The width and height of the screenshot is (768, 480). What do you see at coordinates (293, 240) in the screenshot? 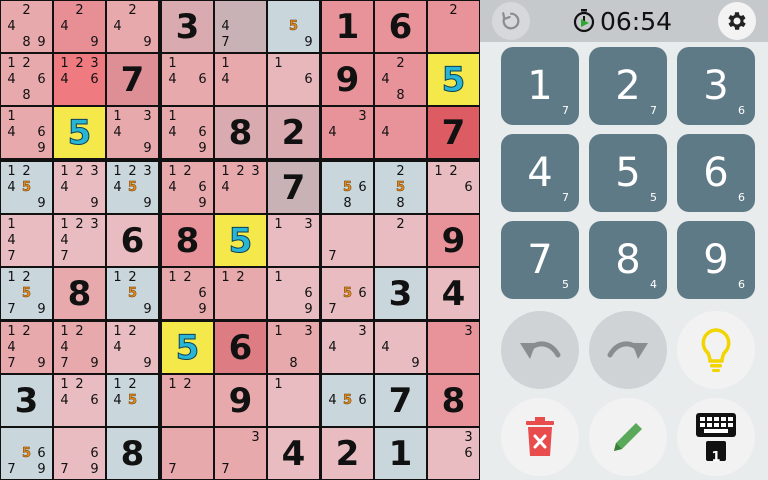
I see `cell-r5c6: 13` at bounding box center [293, 240].